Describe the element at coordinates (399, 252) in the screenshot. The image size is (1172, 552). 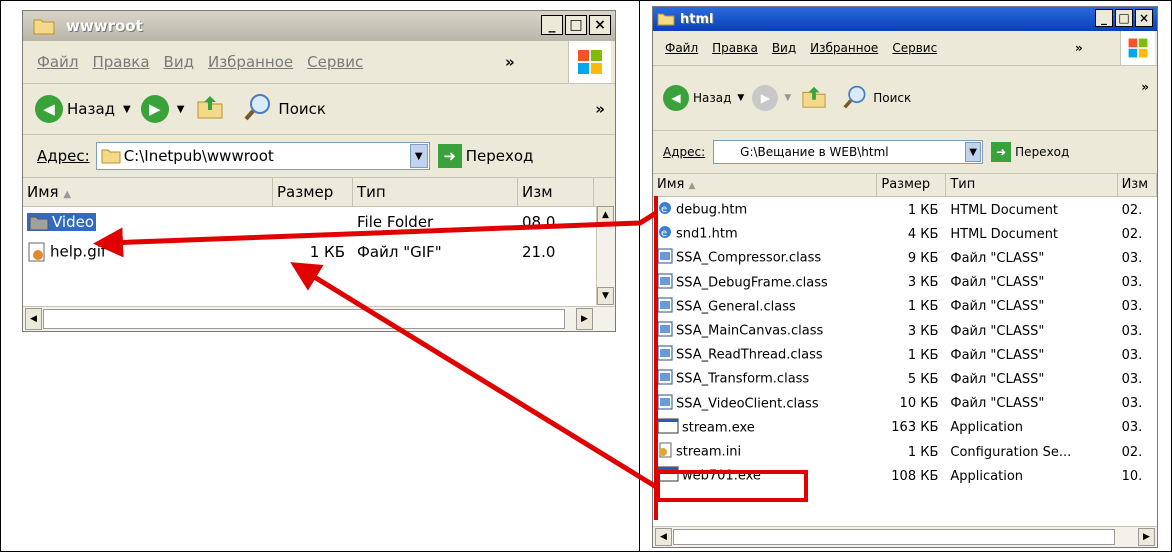
I see `file-type: Файл "GIF"` at that location.